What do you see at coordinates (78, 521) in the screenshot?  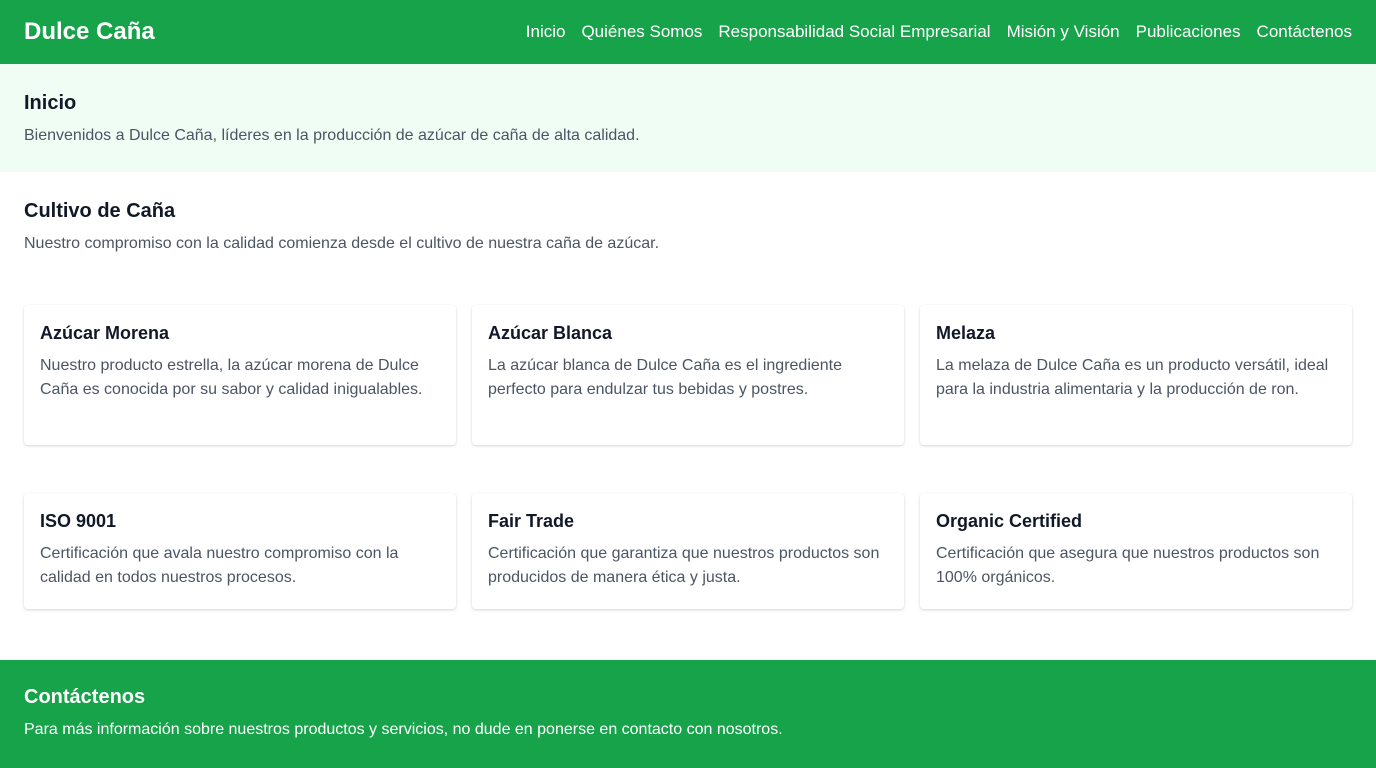 I see `cert-card-title: ISO 9001` at bounding box center [78, 521].